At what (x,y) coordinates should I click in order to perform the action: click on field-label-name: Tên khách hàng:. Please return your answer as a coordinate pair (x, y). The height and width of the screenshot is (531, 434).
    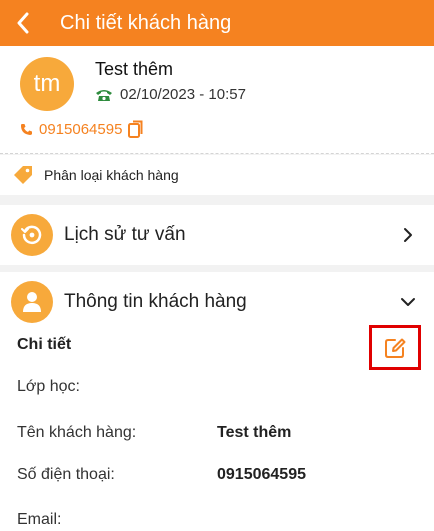
    Looking at the image, I should click on (77, 432).